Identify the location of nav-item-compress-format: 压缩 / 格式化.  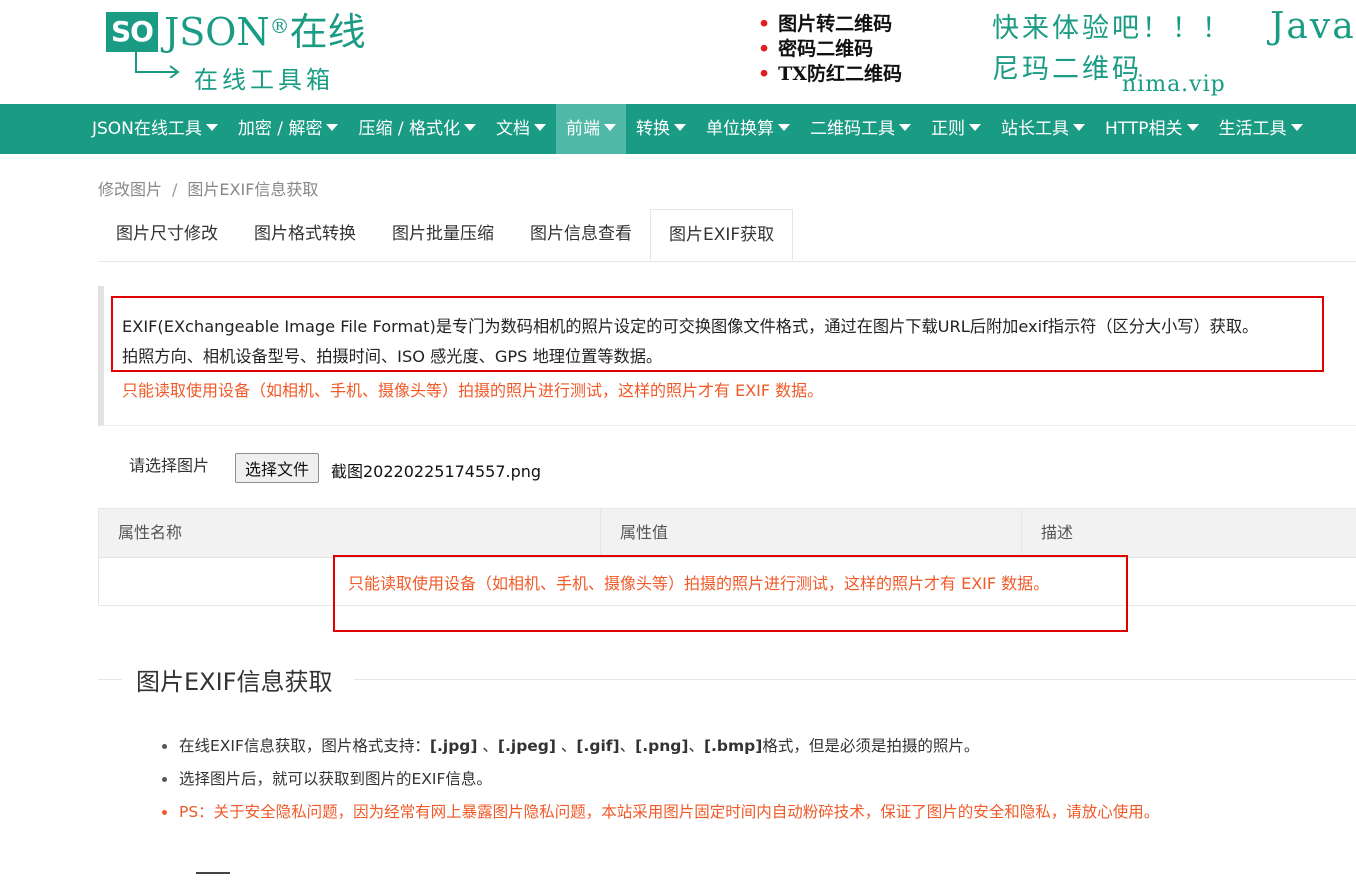
(417, 129).